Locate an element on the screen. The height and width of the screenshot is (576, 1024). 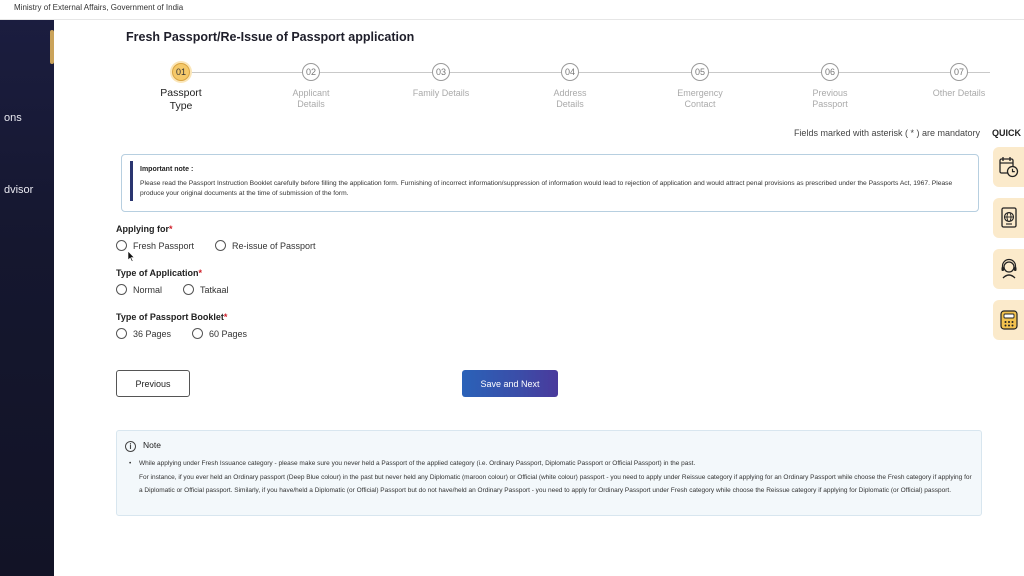
radio-60-pages: 60 Pages is located at coordinates (219, 333).